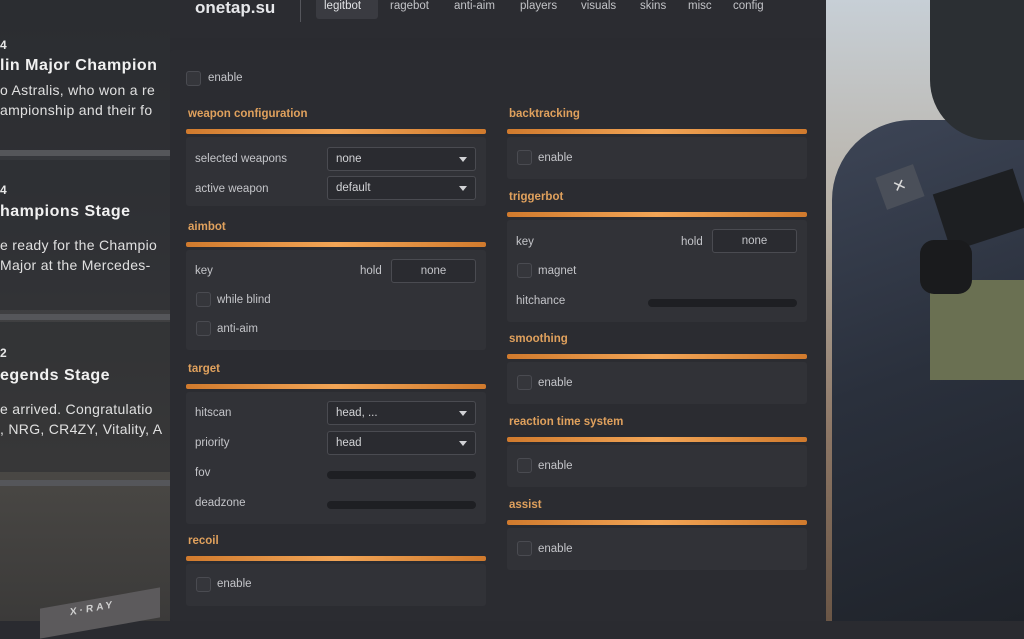 Image resolution: width=1024 pixels, height=639 pixels. What do you see at coordinates (225, 78) in the screenshot?
I see `enable-label: enable` at bounding box center [225, 78].